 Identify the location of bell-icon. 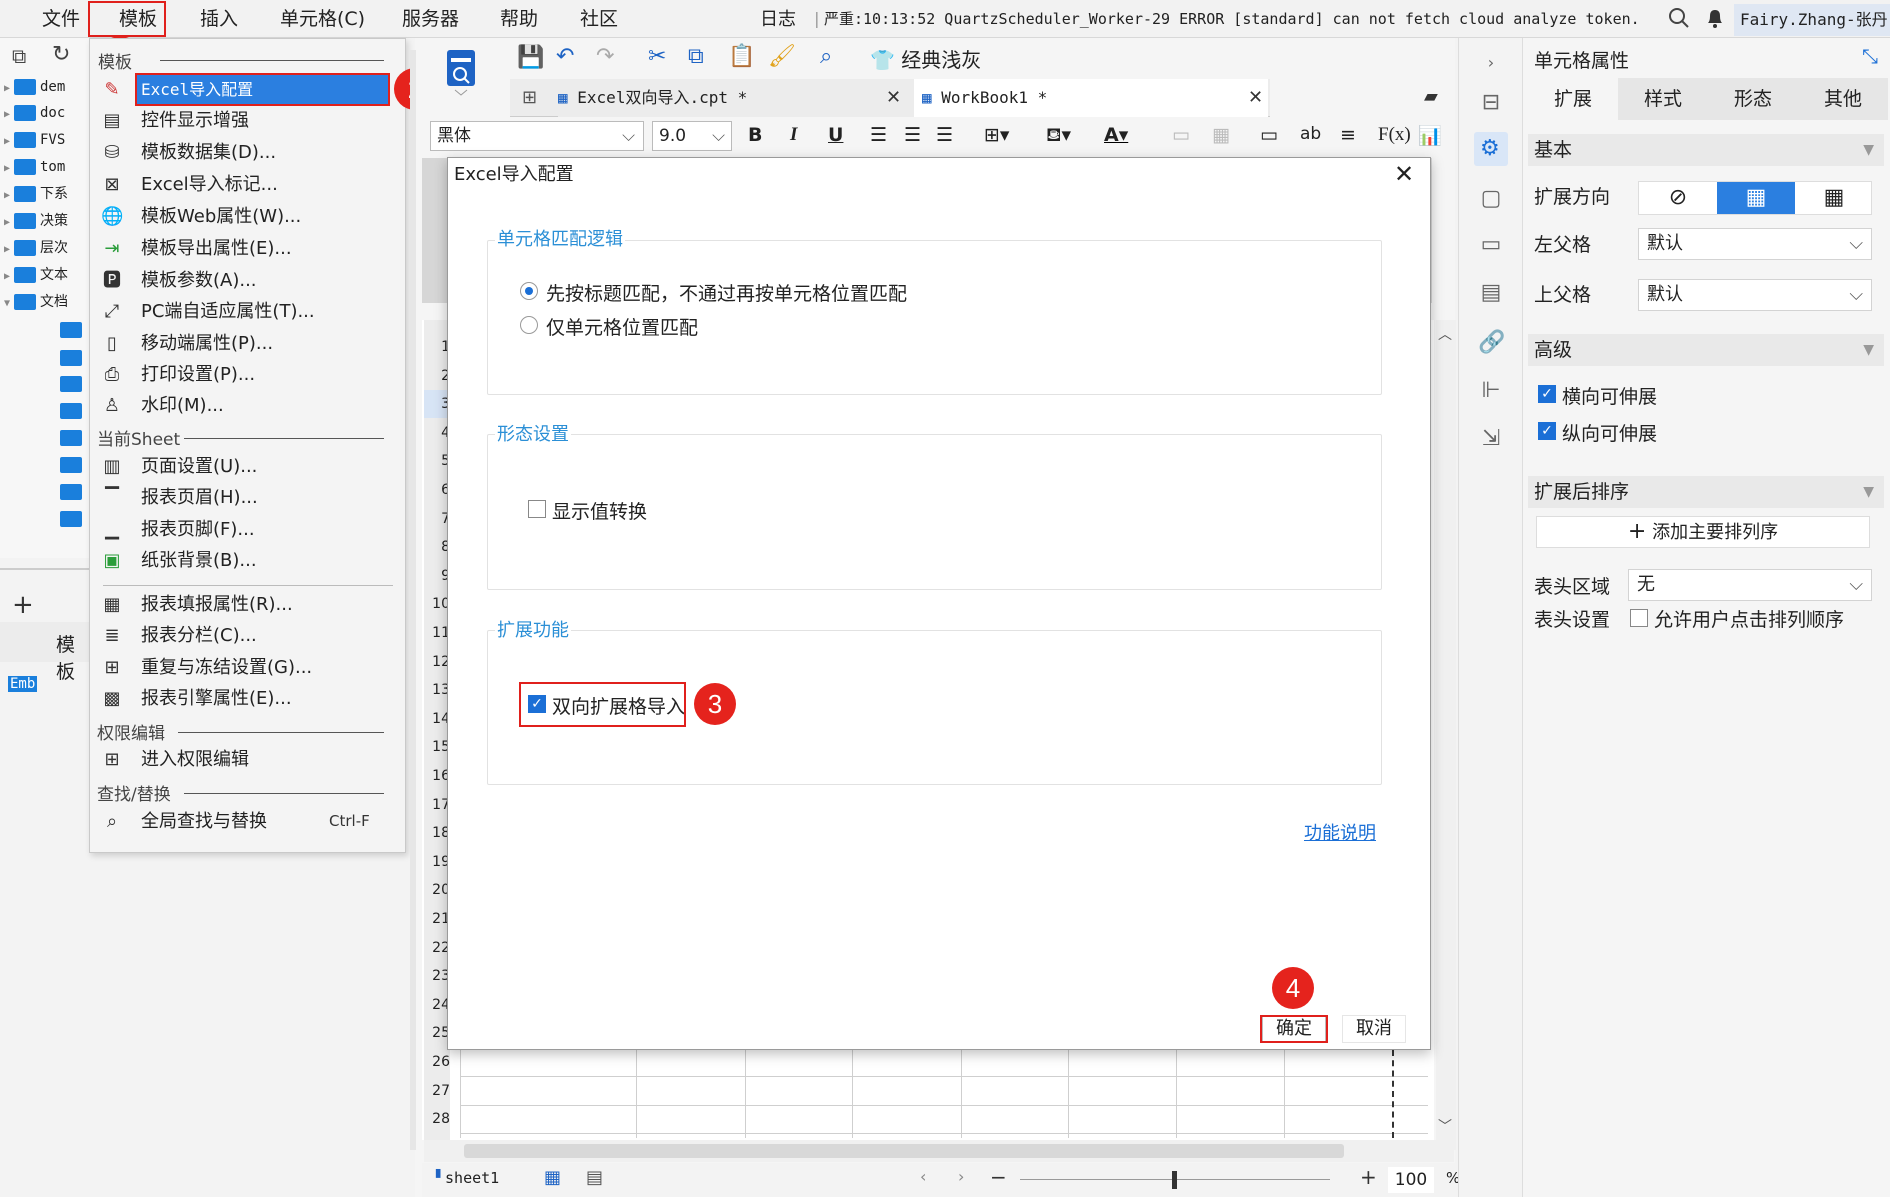
(1715, 18).